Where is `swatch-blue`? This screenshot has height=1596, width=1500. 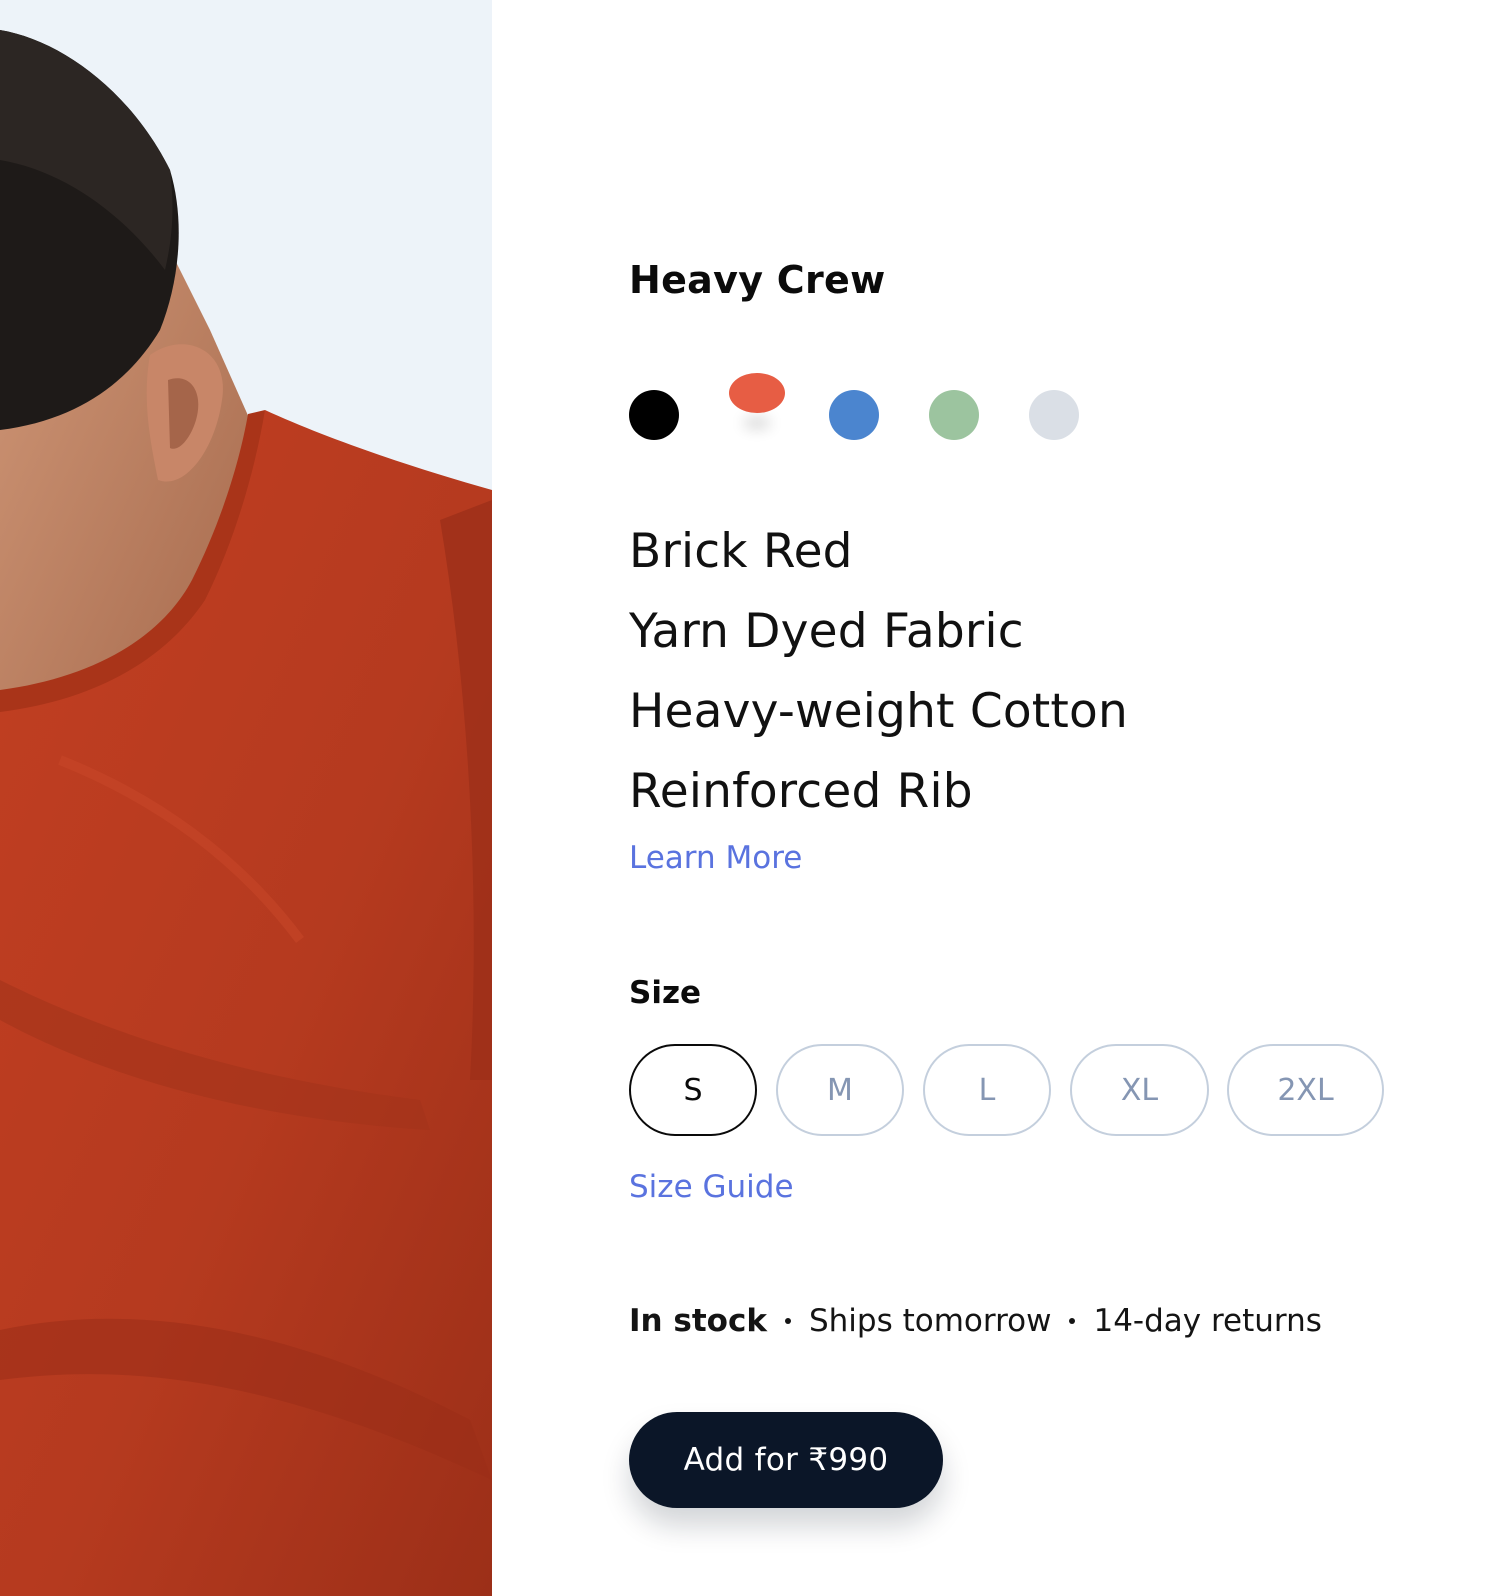 swatch-blue is located at coordinates (854, 415).